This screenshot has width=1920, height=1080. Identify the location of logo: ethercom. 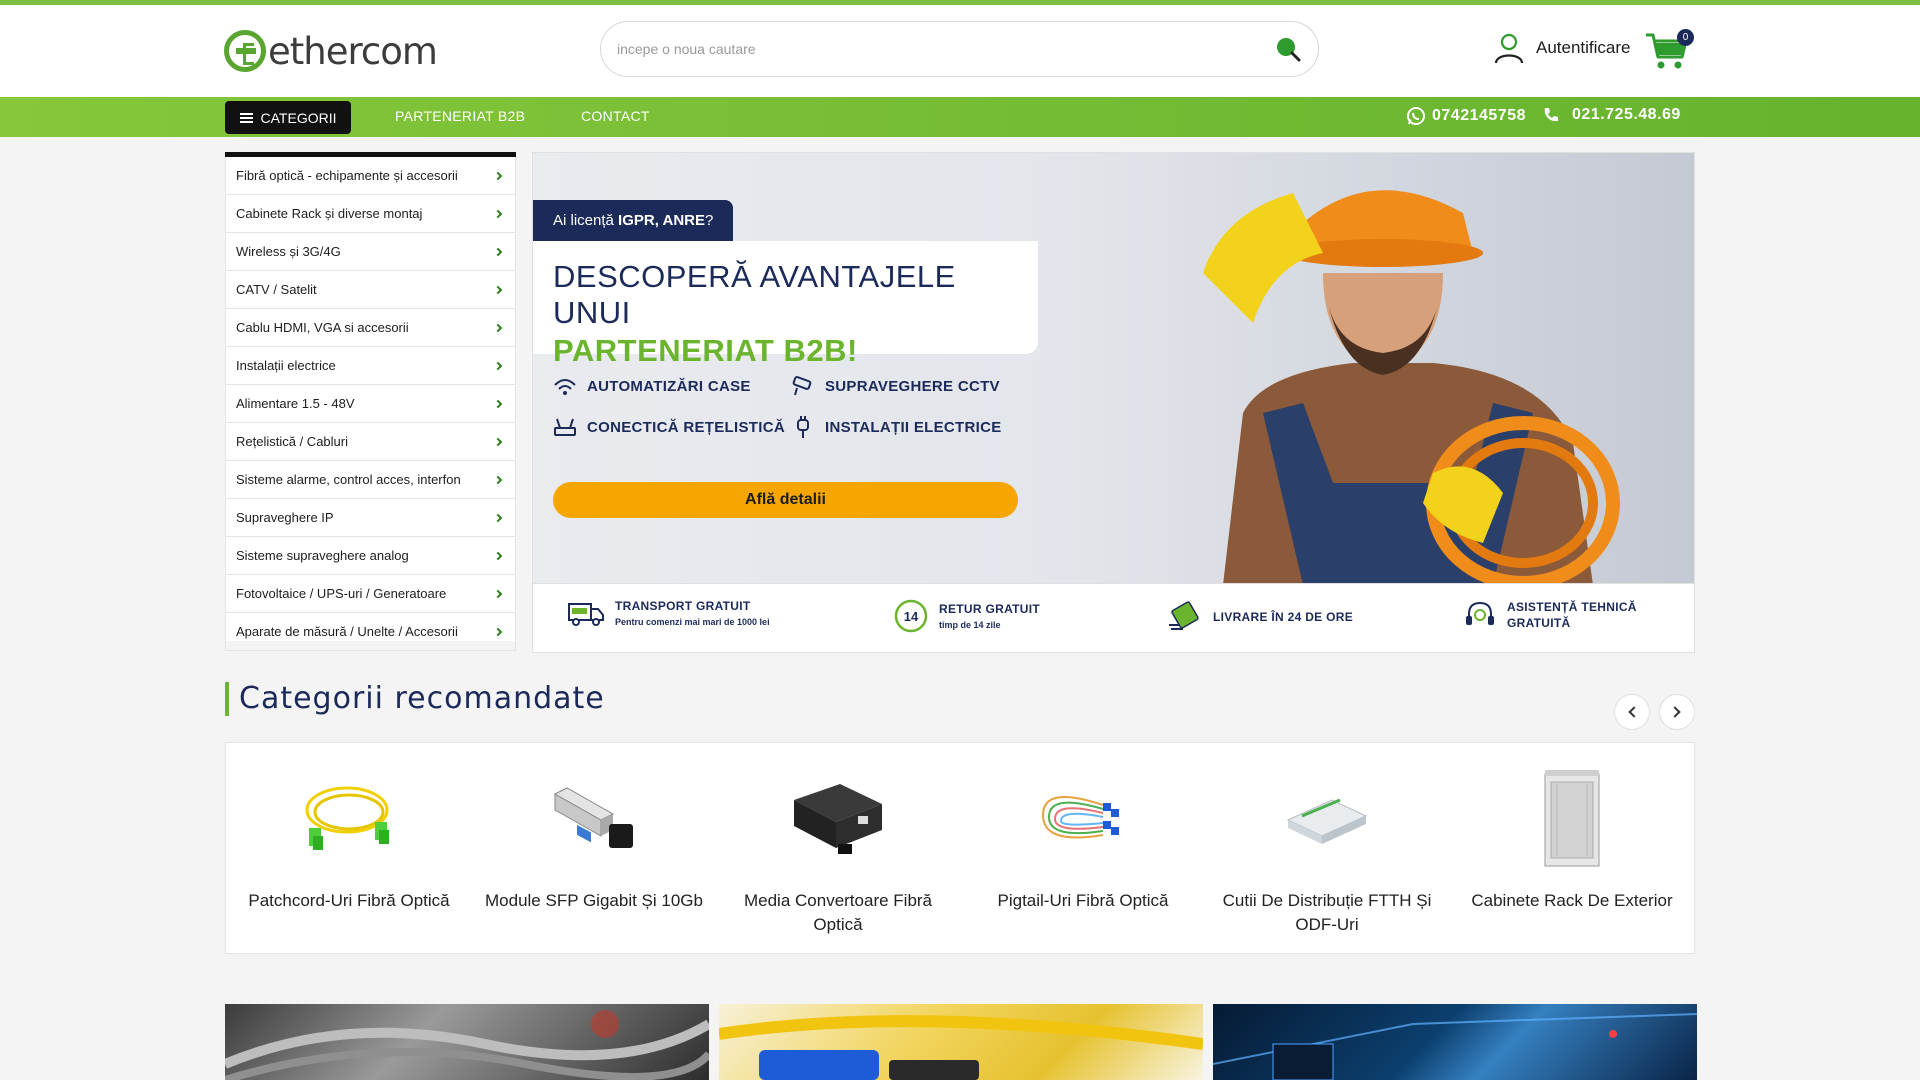
(331, 51).